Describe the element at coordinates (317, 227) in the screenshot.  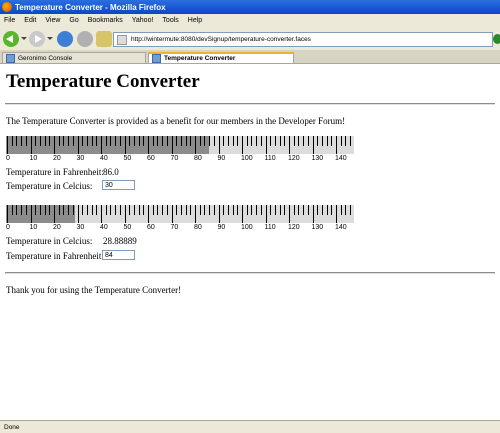
I see `celcius-tick-label: 130` at that location.